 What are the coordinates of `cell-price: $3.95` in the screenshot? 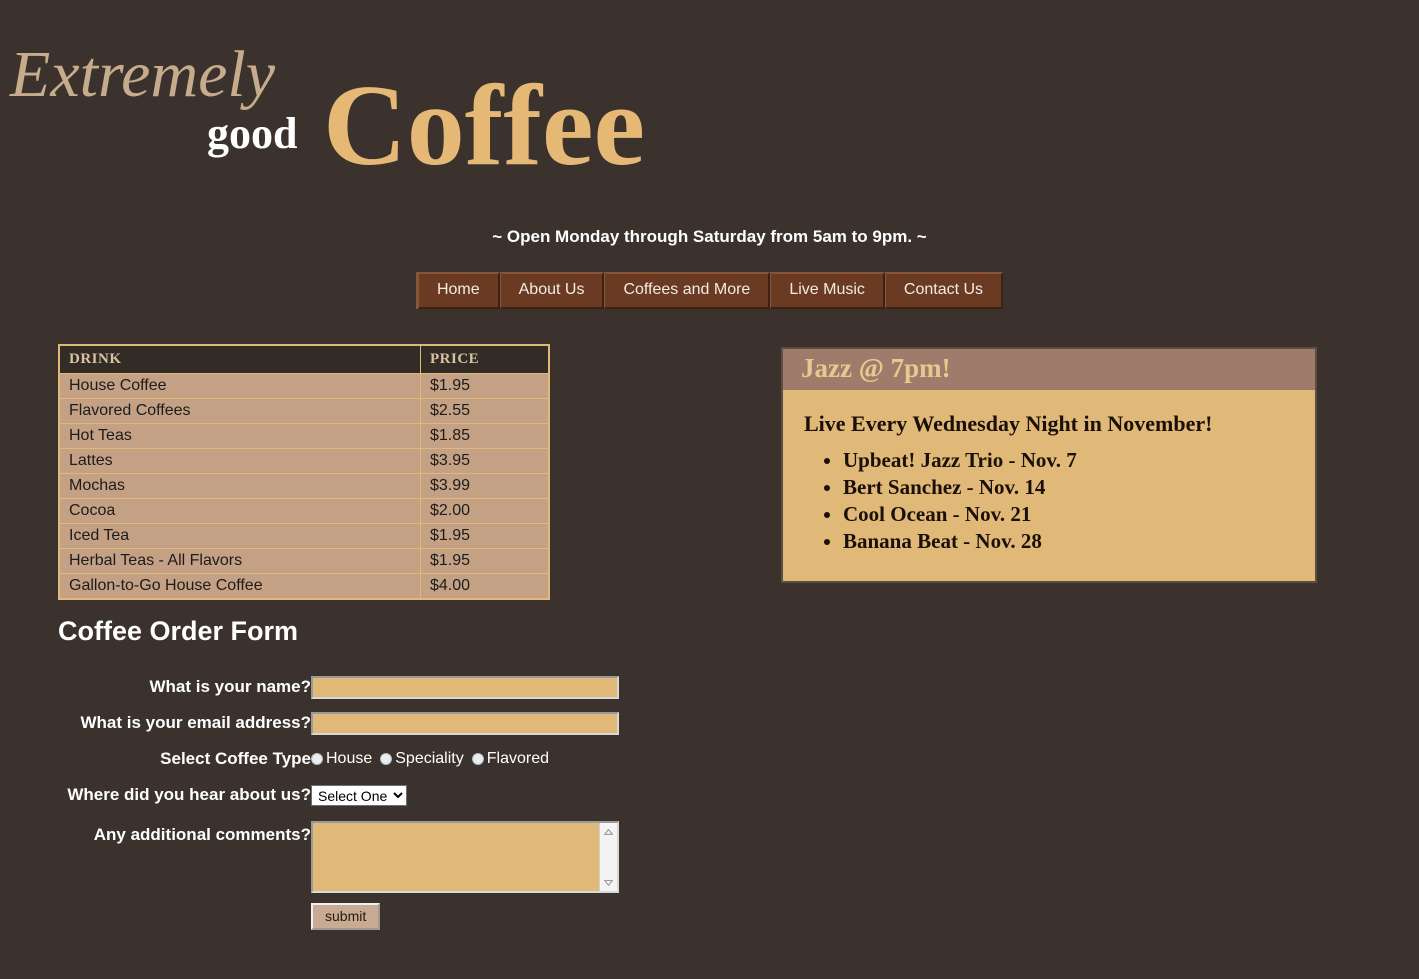 It's located at (484, 461).